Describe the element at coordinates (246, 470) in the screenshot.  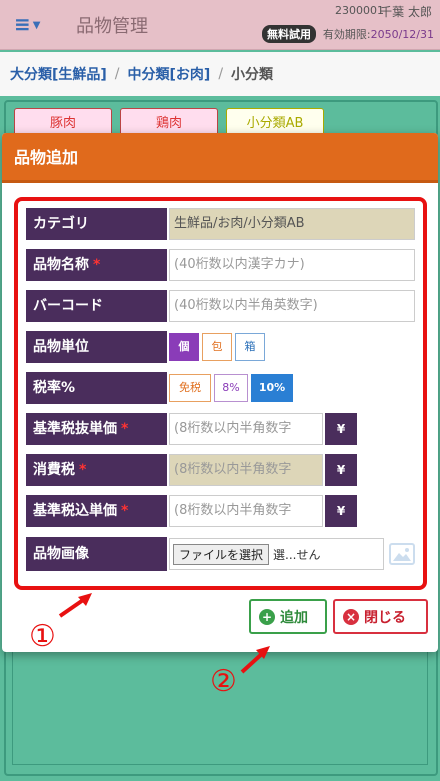
I see `consumption-tax-input: (8桁数以内半角数字` at that location.